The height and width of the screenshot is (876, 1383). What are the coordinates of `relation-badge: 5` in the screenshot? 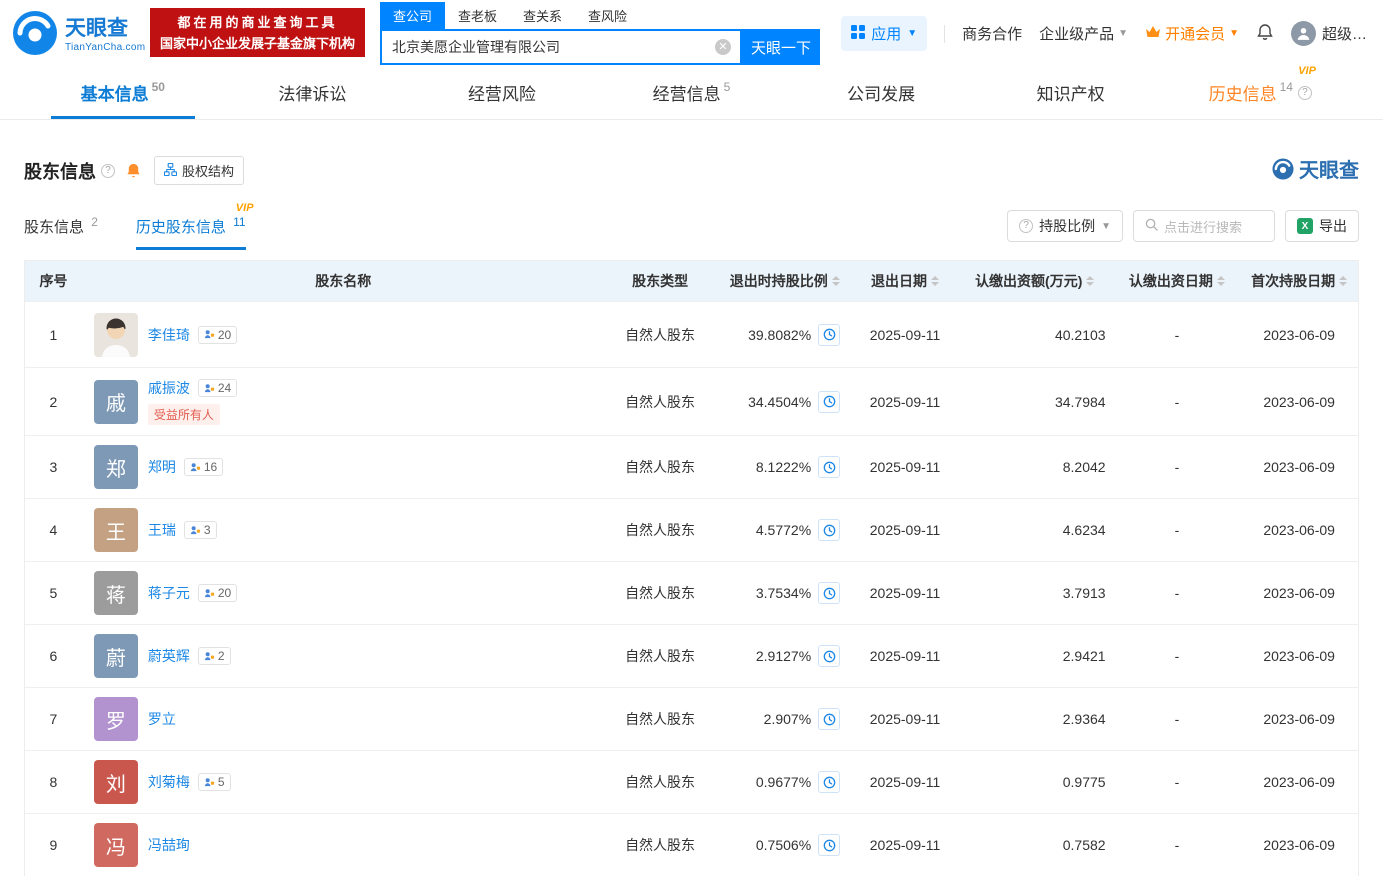 It's located at (214, 782).